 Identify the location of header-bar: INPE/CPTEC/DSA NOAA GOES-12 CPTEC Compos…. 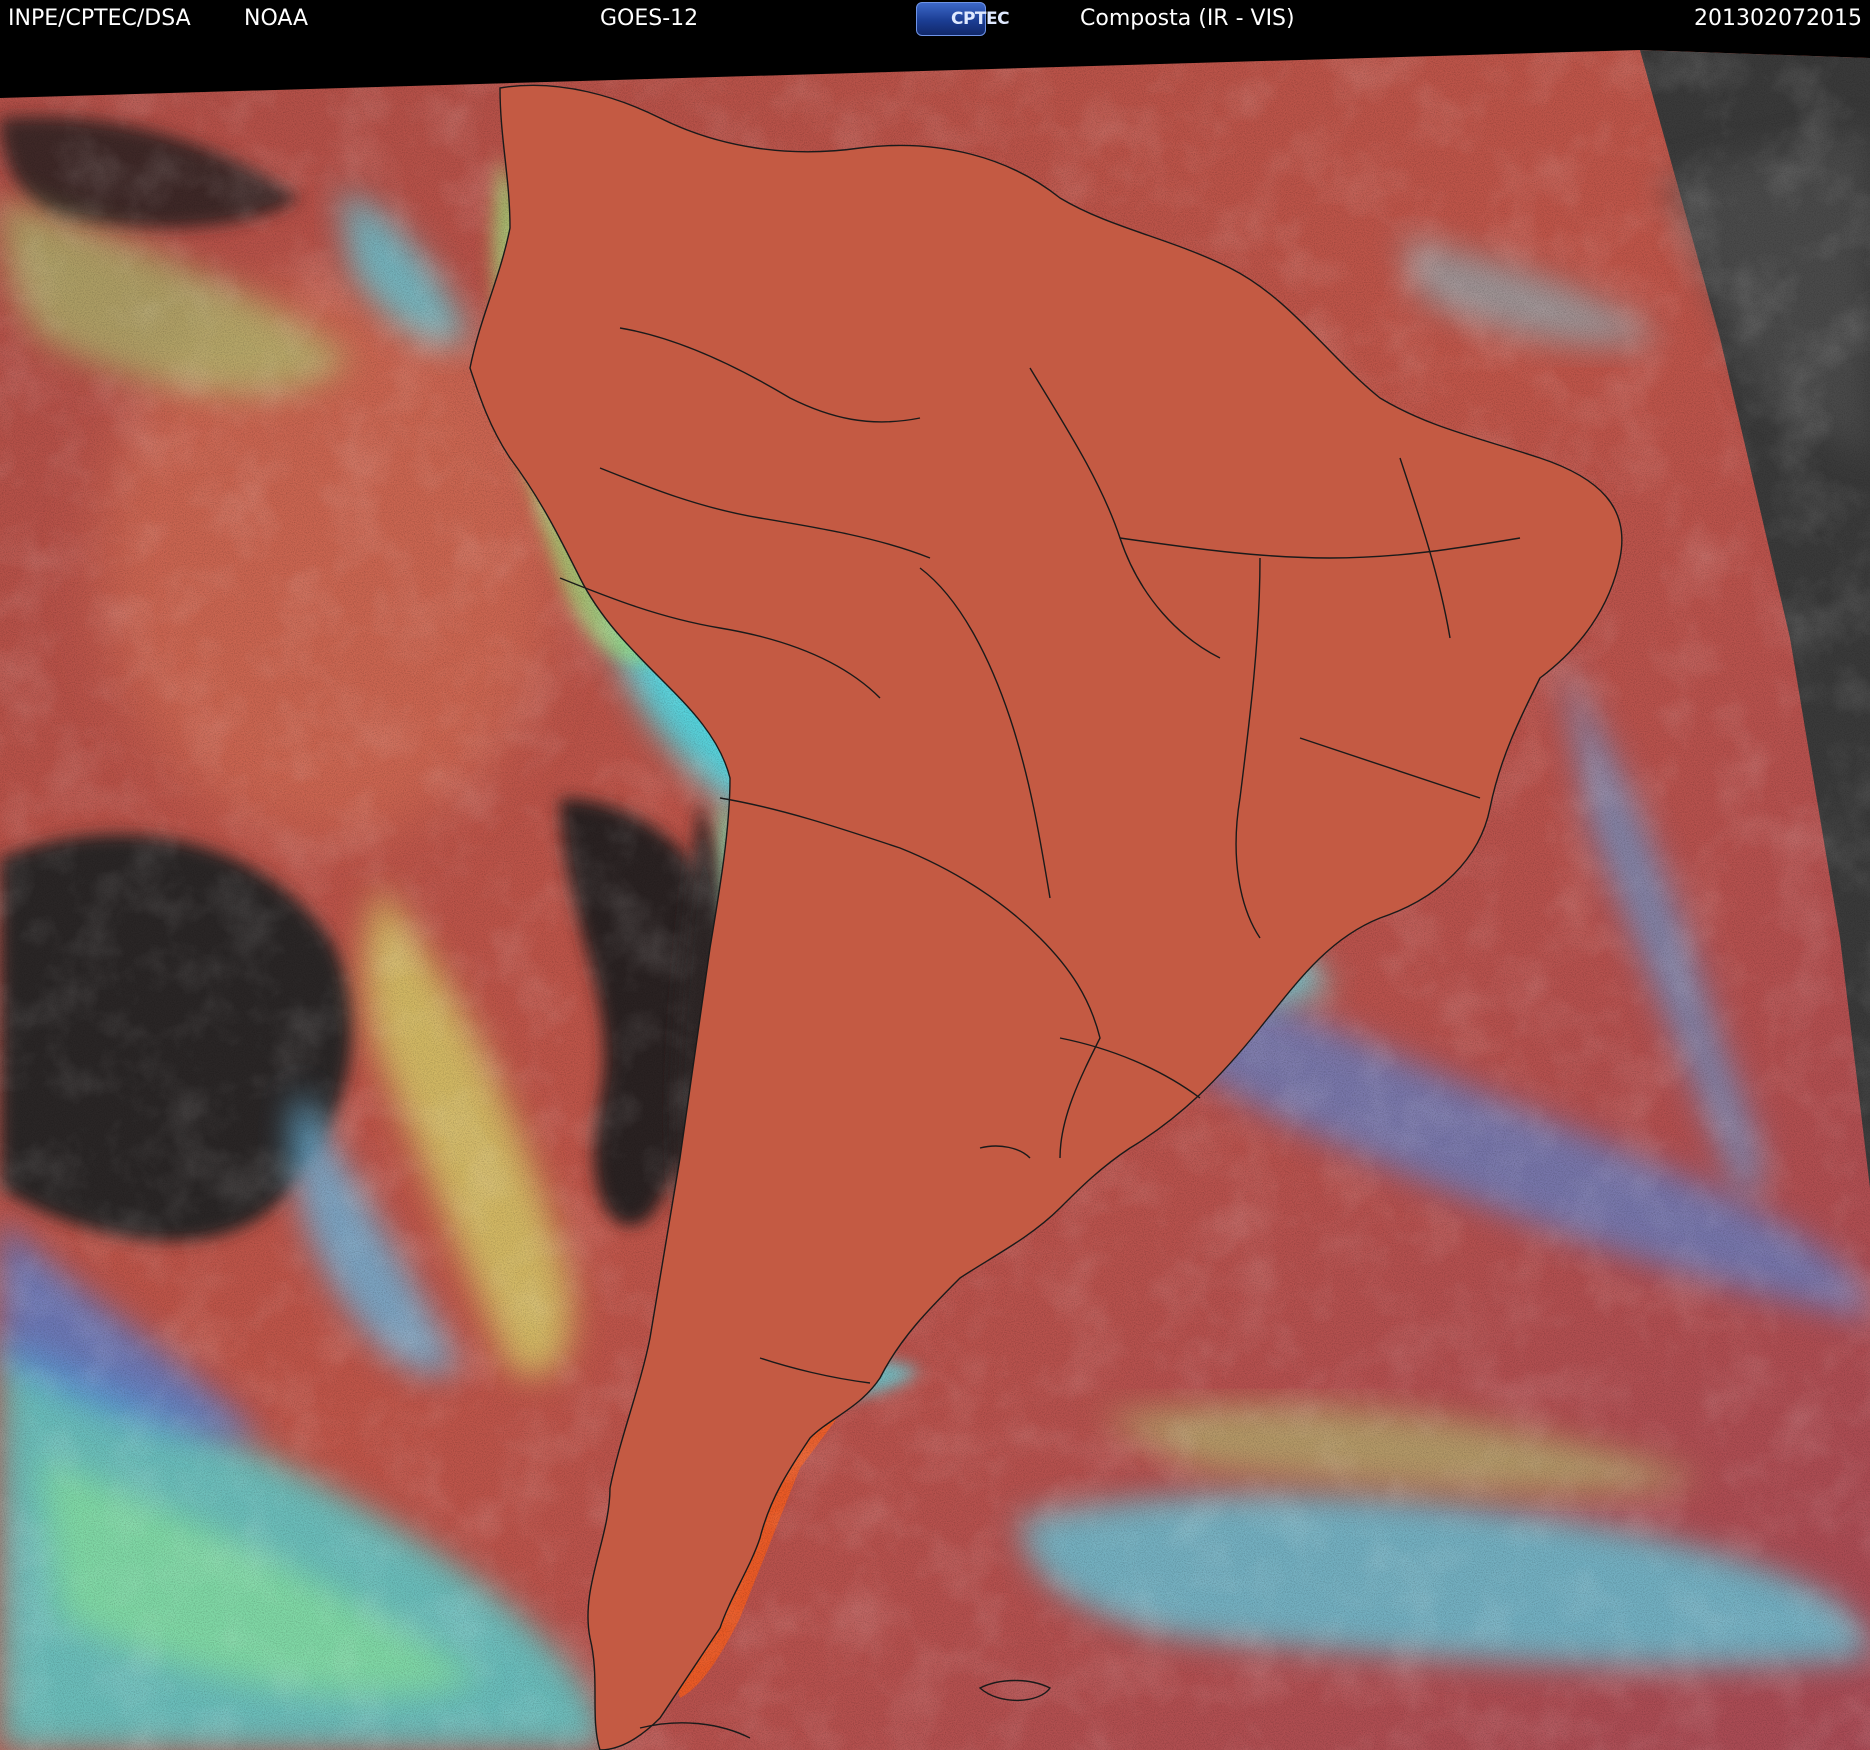
(935, 19).